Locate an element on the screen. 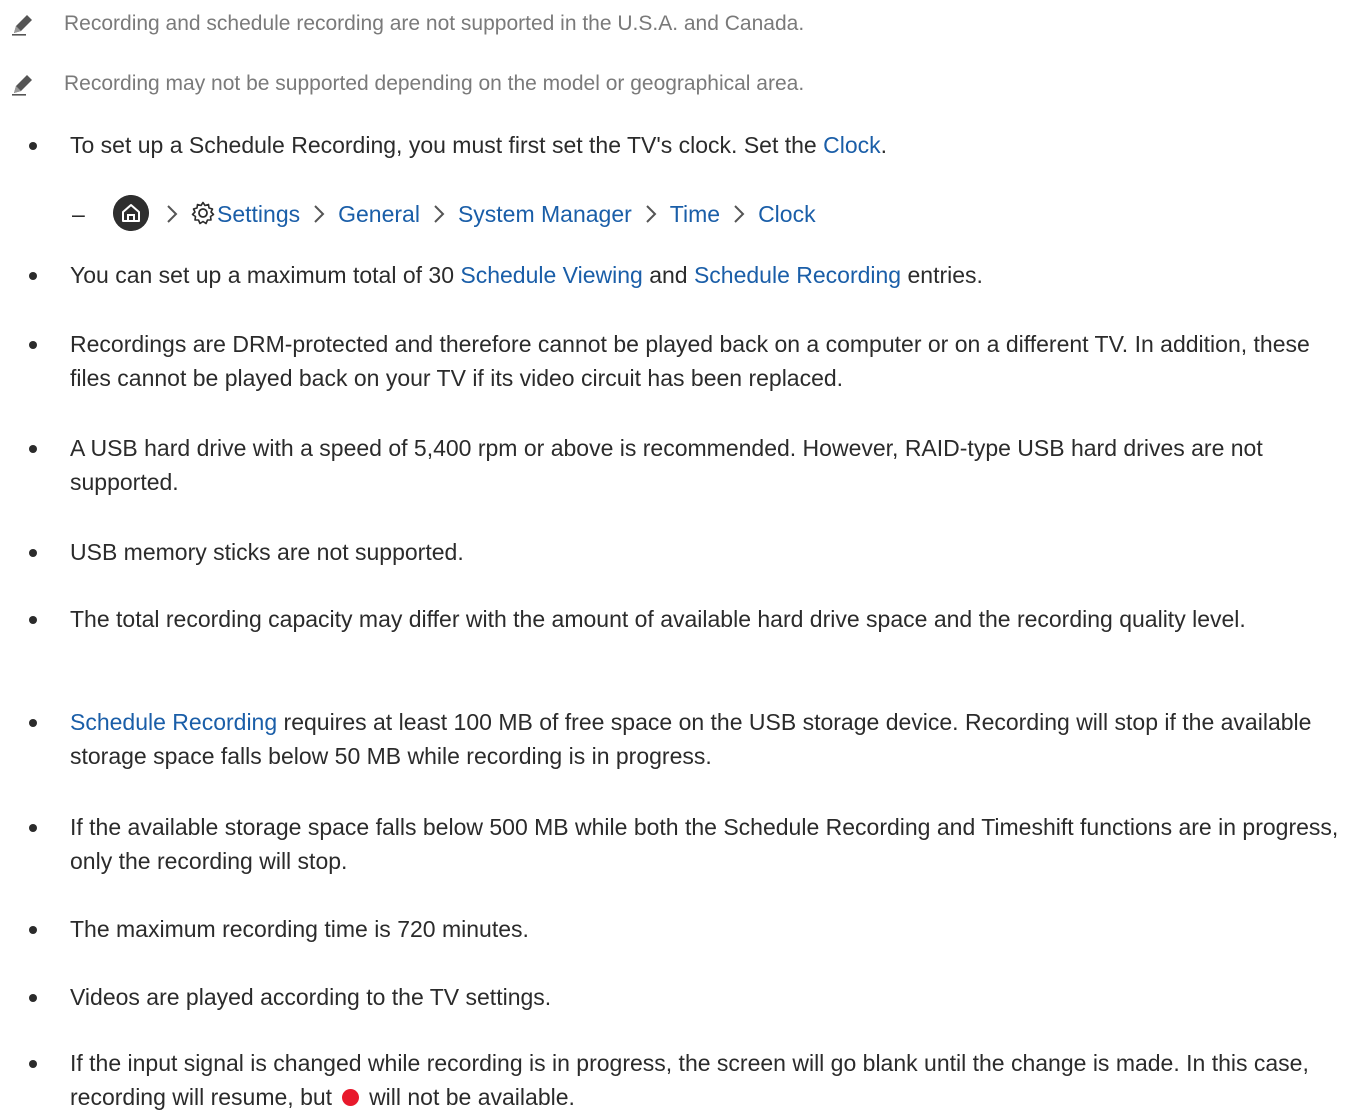 The height and width of the screenshot is (1114, 1360). clock-link: Clock is located at coordinates (852, 145).